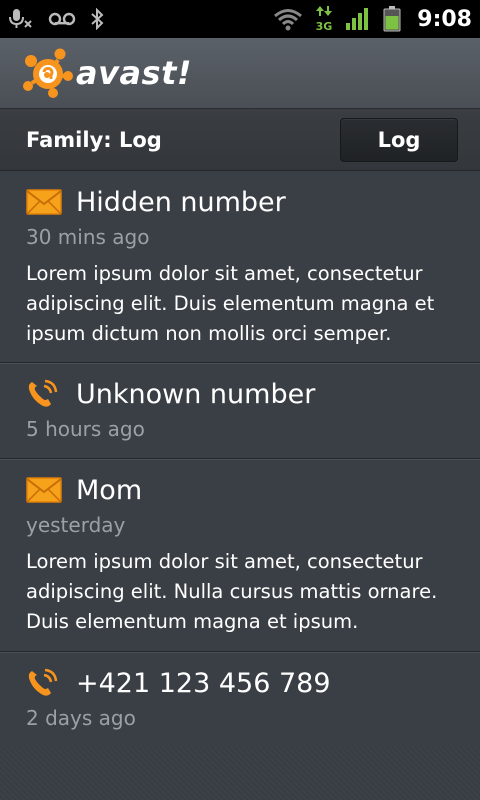 The width and height of the screenshot is (480, 800). Describe the element at coordinates (109, 490) in the screenshot. I see `item-title: Mom` at that location.